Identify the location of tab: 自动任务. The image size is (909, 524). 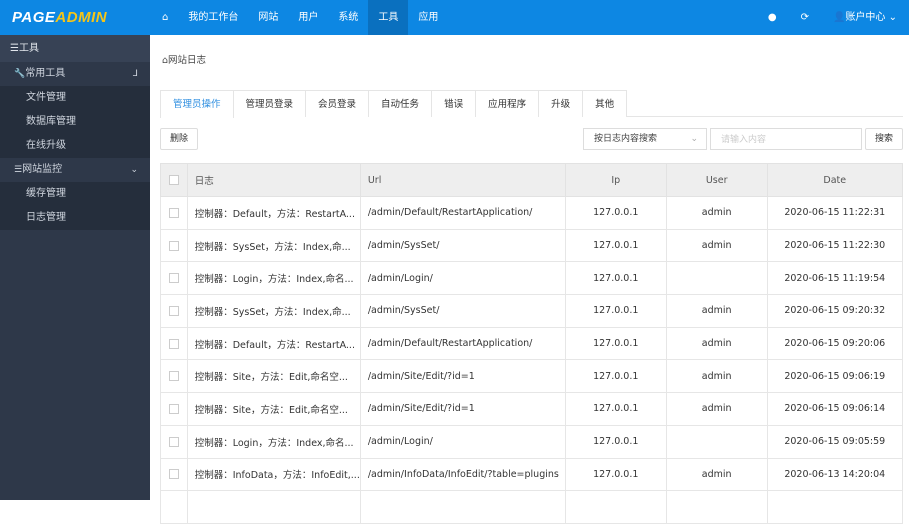
(400, 103).